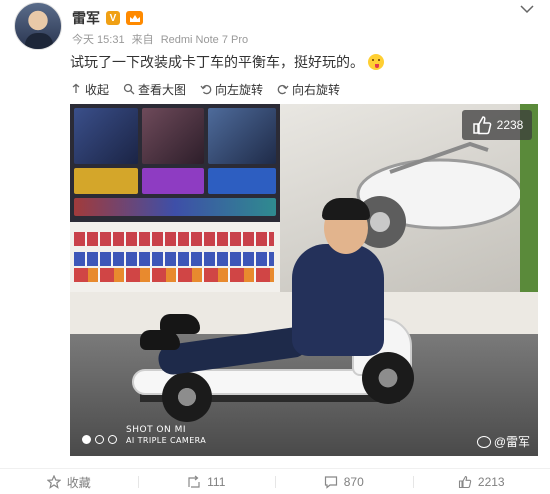 Image resolution: width=550 pixels, height=494 pixels. What do you see at coordinates (78, 482) in the screenshot?
I see `favorite-label: 收藏` at bounding box center [78, 482].